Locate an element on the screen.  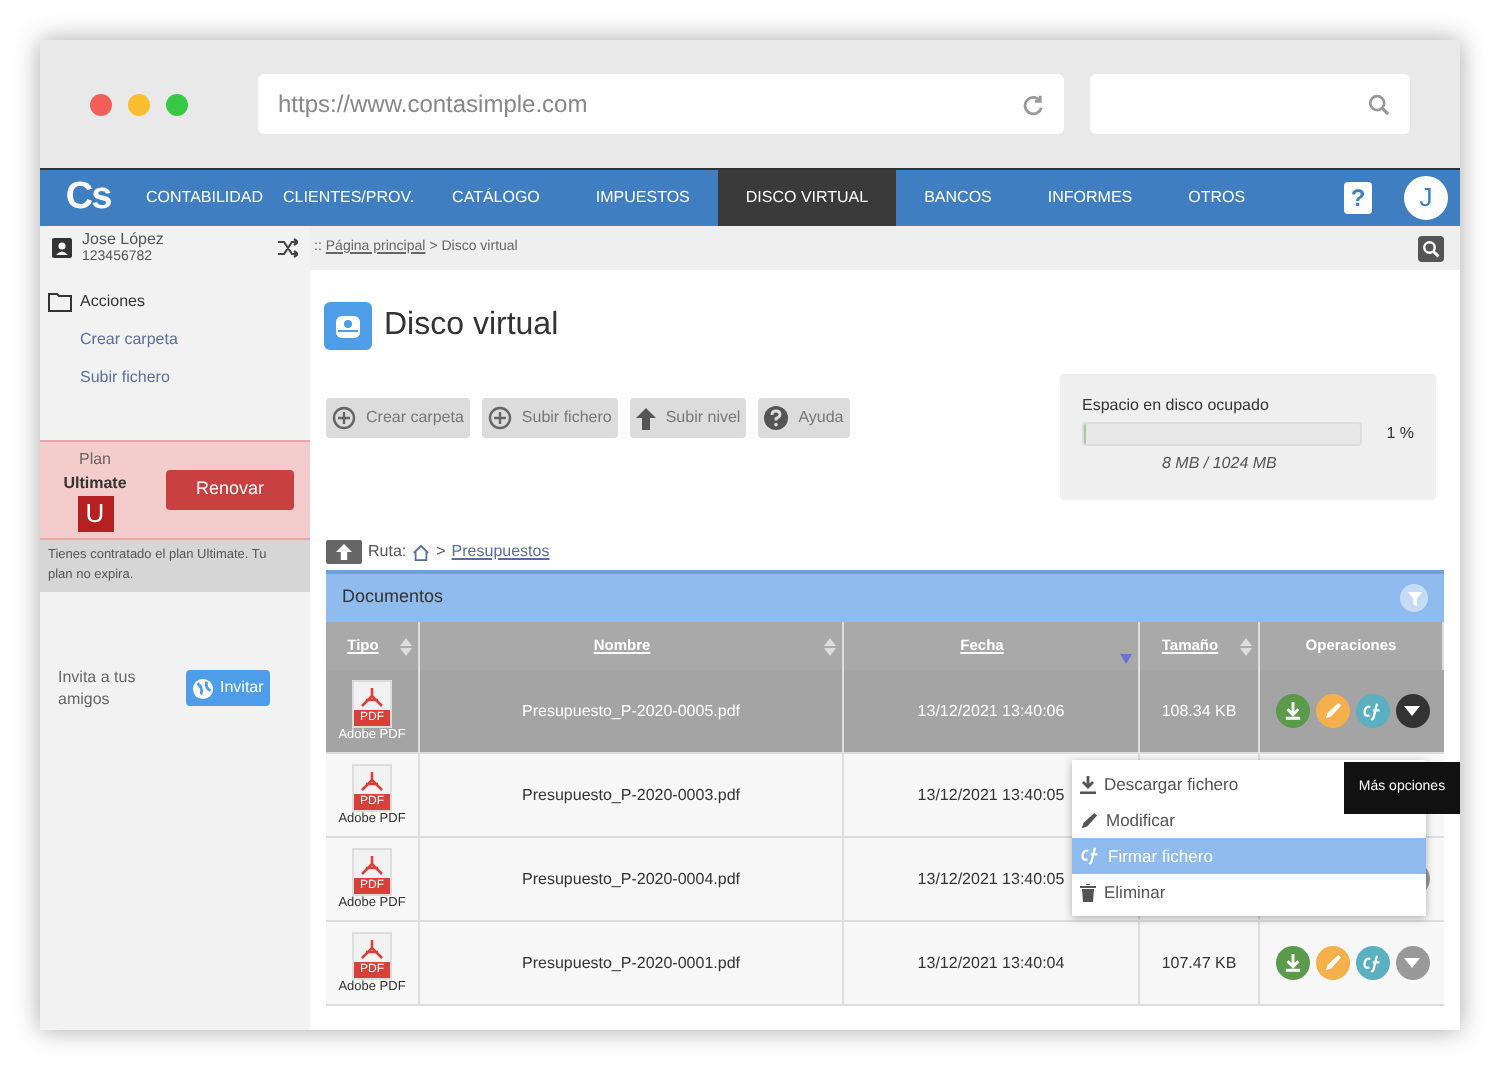
panel-title: Documentos is located at coordinates (394, 597).